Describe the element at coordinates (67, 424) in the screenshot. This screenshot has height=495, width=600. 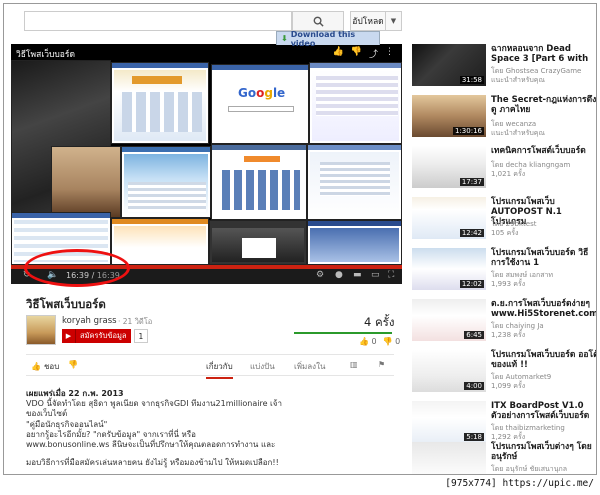
I see `description-line: "คู่มือนักธุรกิจออนไลน์"` at that location.